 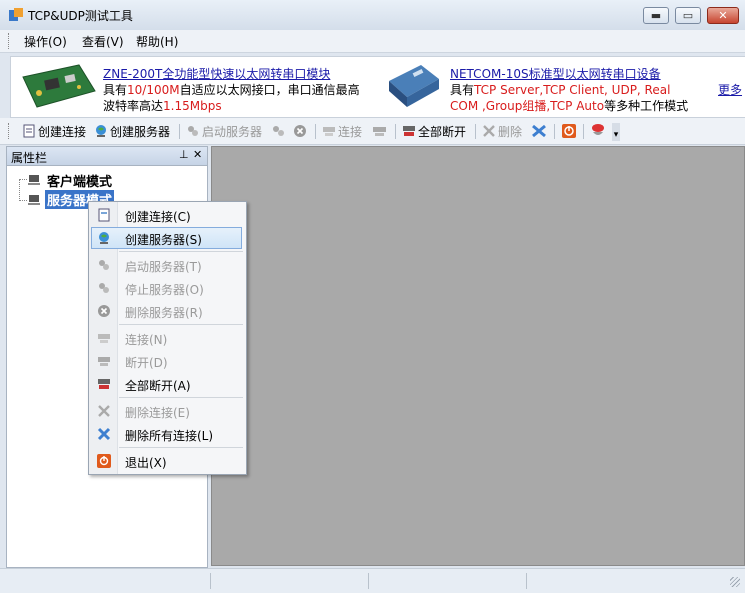 I want to click on menu-item-label: 删除所有连接(L), so click(x=169, y=436).